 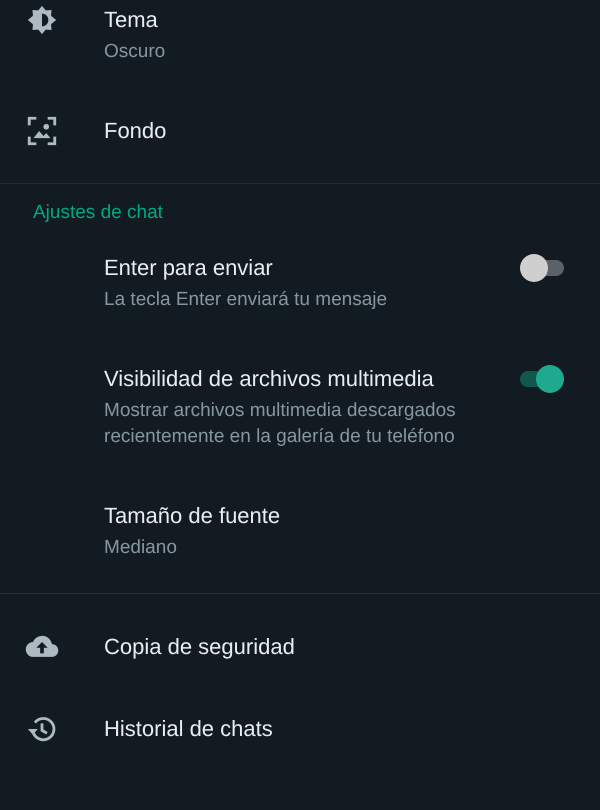 I want to click on setting-description: Oscuro, so click(x=135, y=52).